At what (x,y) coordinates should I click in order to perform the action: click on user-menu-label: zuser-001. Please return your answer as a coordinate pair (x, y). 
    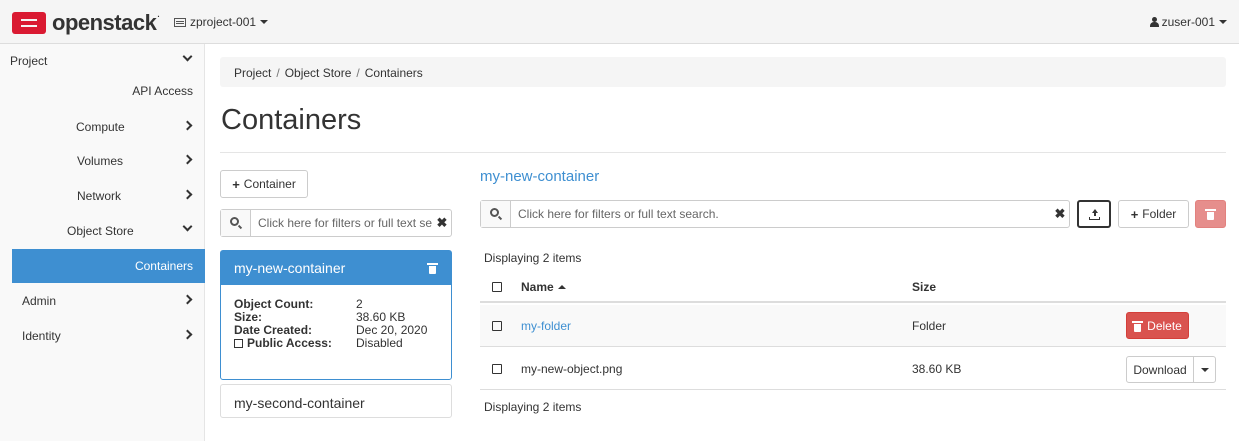
    Looking at the image, I should click on (1188, 22).